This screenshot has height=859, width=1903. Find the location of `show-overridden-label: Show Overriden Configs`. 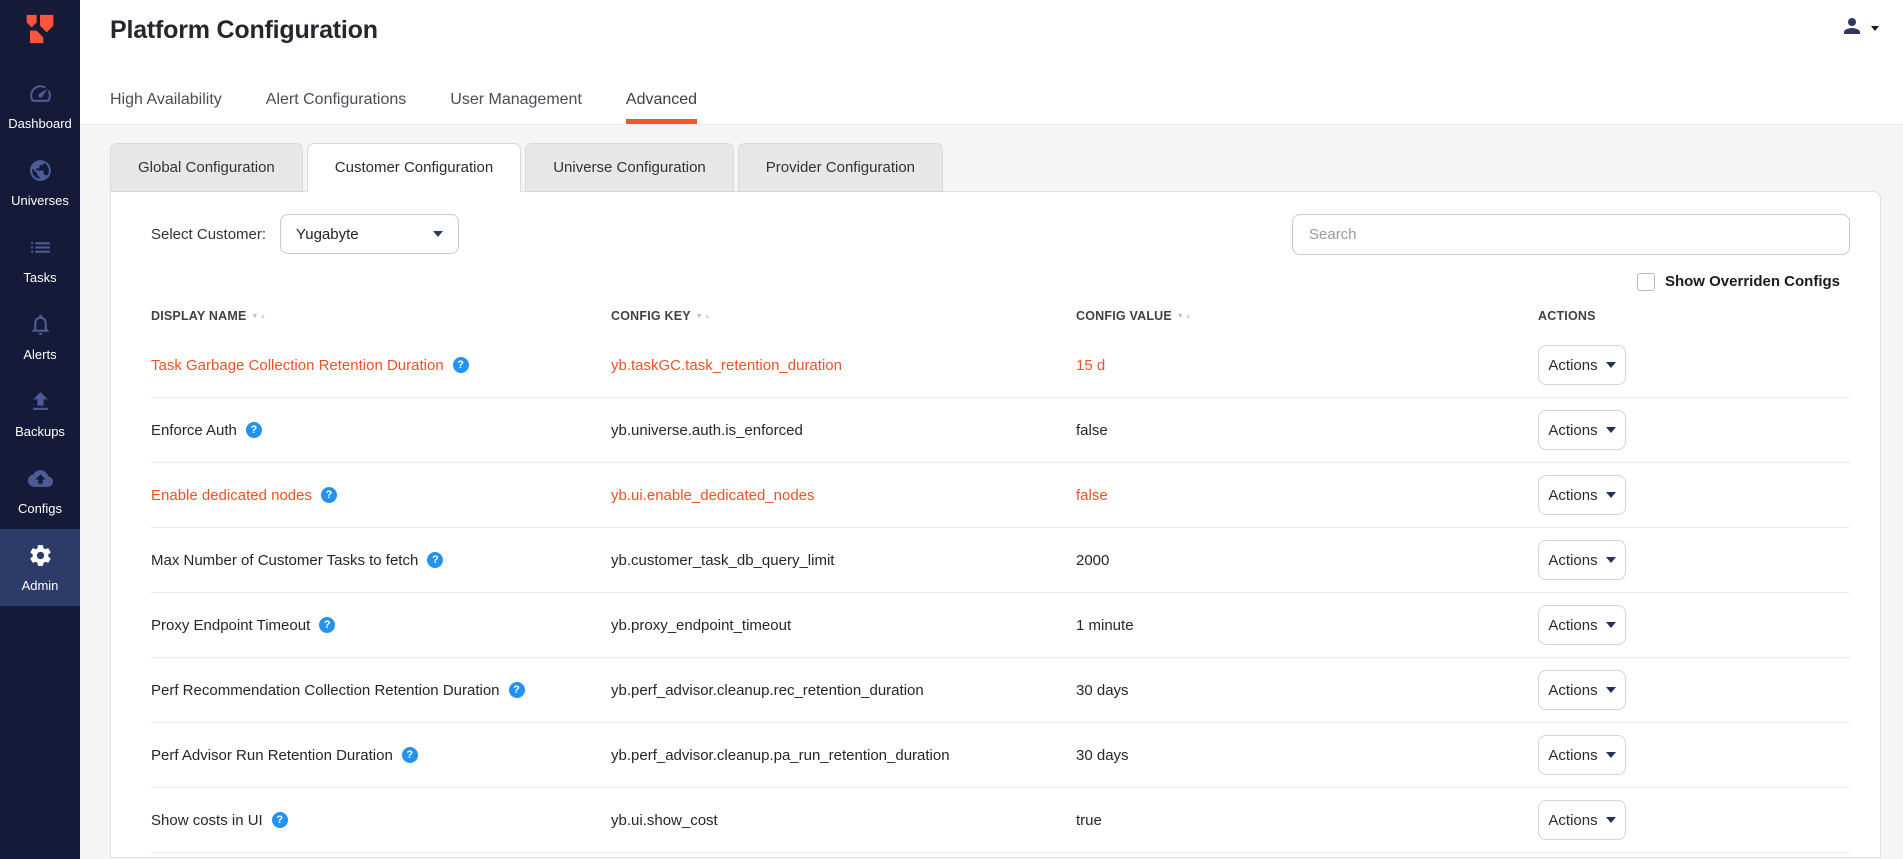

show-overridden-label: Show Overriden Configs is located at coordinates (1752, 281).